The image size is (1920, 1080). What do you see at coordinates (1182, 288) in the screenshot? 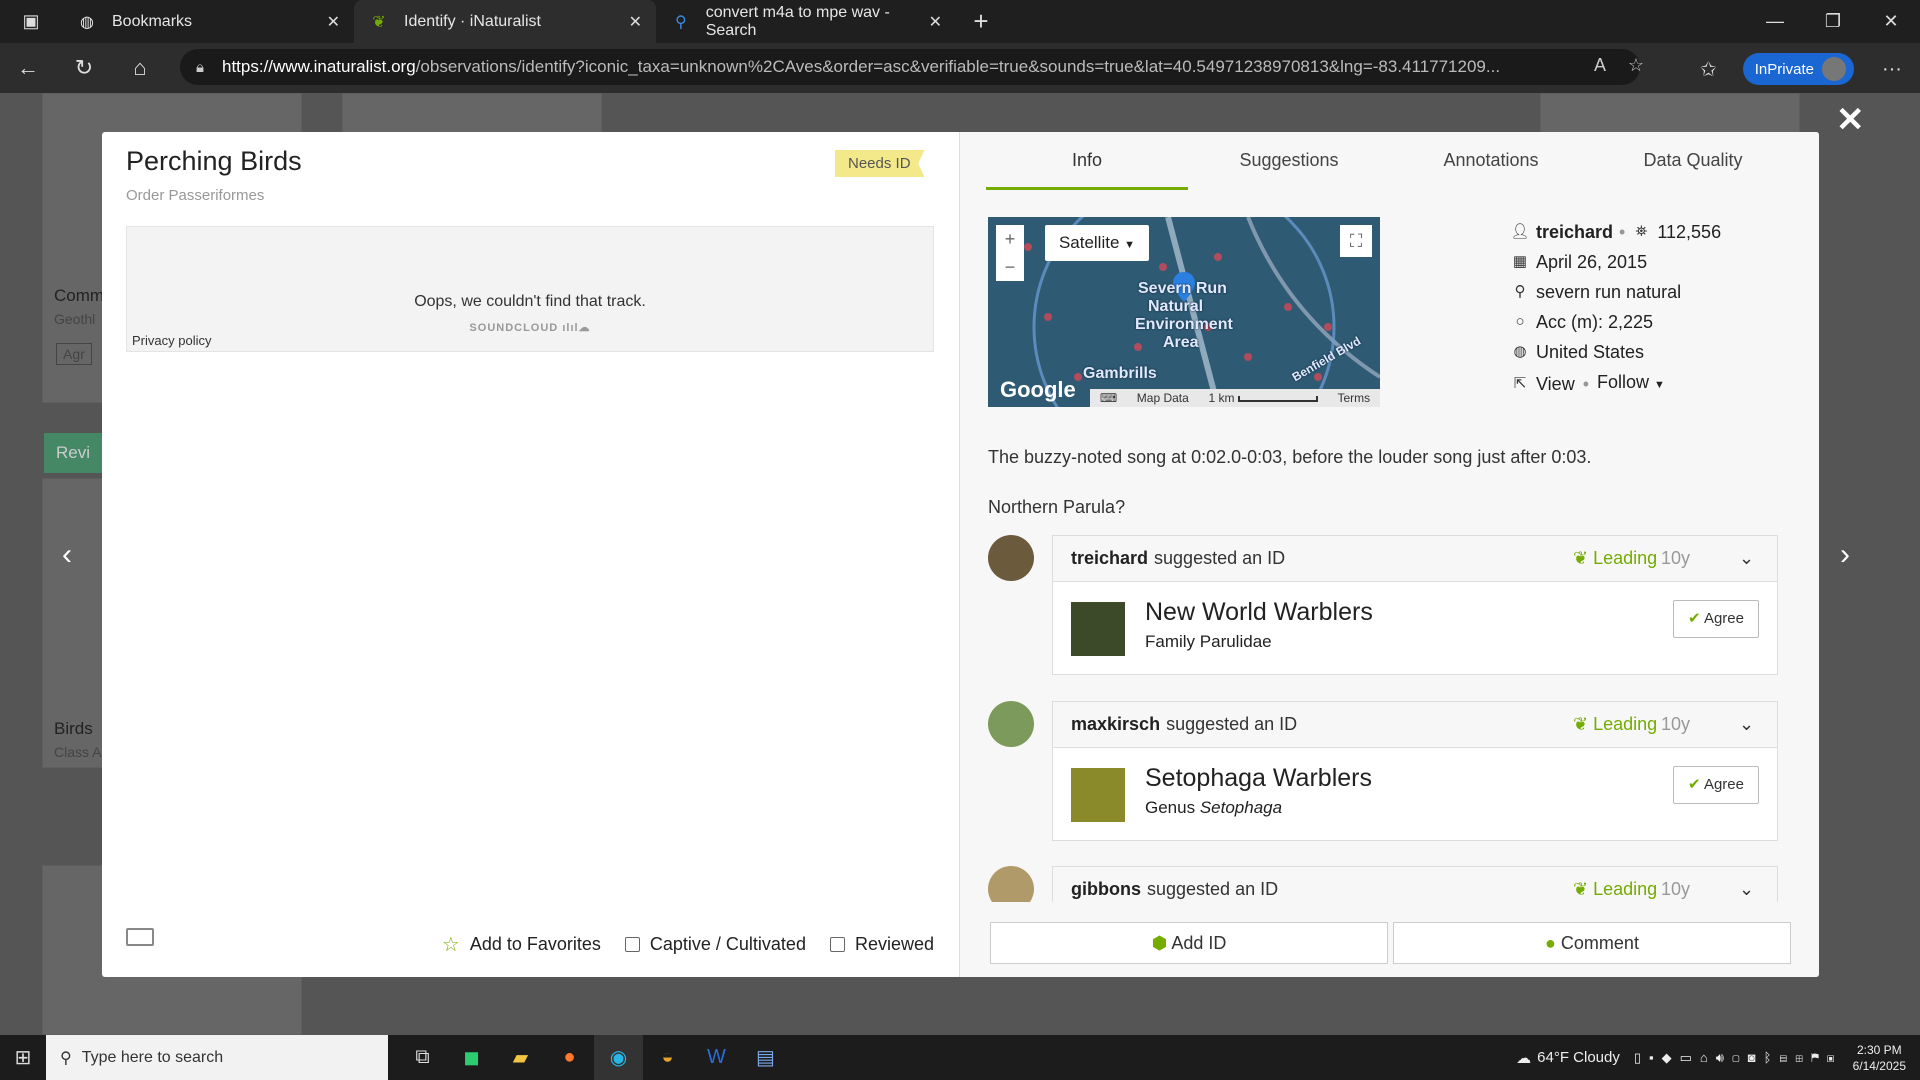
I see `map-place-label: Severn Run` at bounding box center [1182, 288].